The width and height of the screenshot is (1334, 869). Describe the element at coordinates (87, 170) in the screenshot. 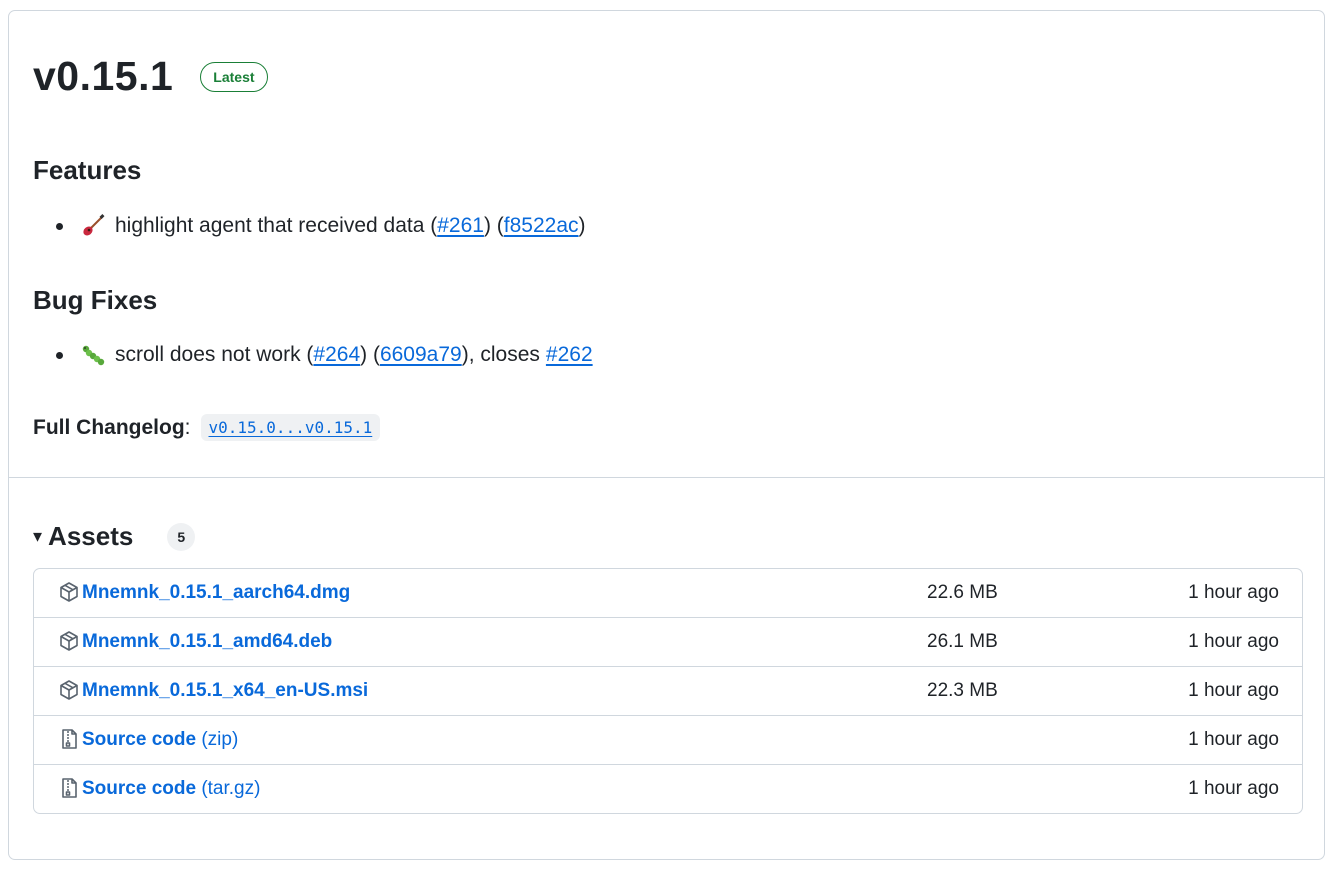

I see `features-heading: Features` at that location.